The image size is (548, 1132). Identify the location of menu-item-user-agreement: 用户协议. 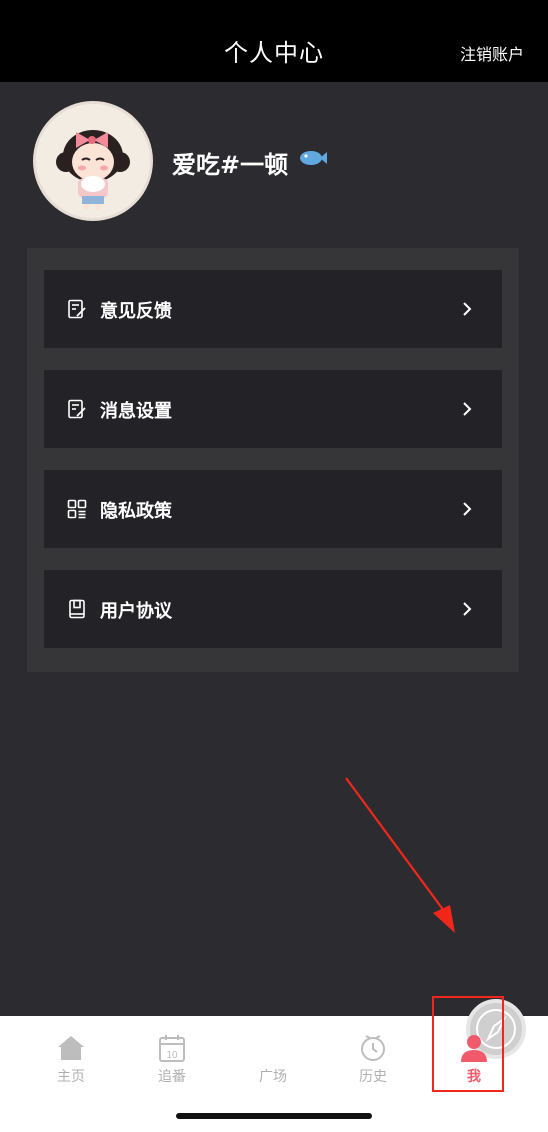
(273, 609).